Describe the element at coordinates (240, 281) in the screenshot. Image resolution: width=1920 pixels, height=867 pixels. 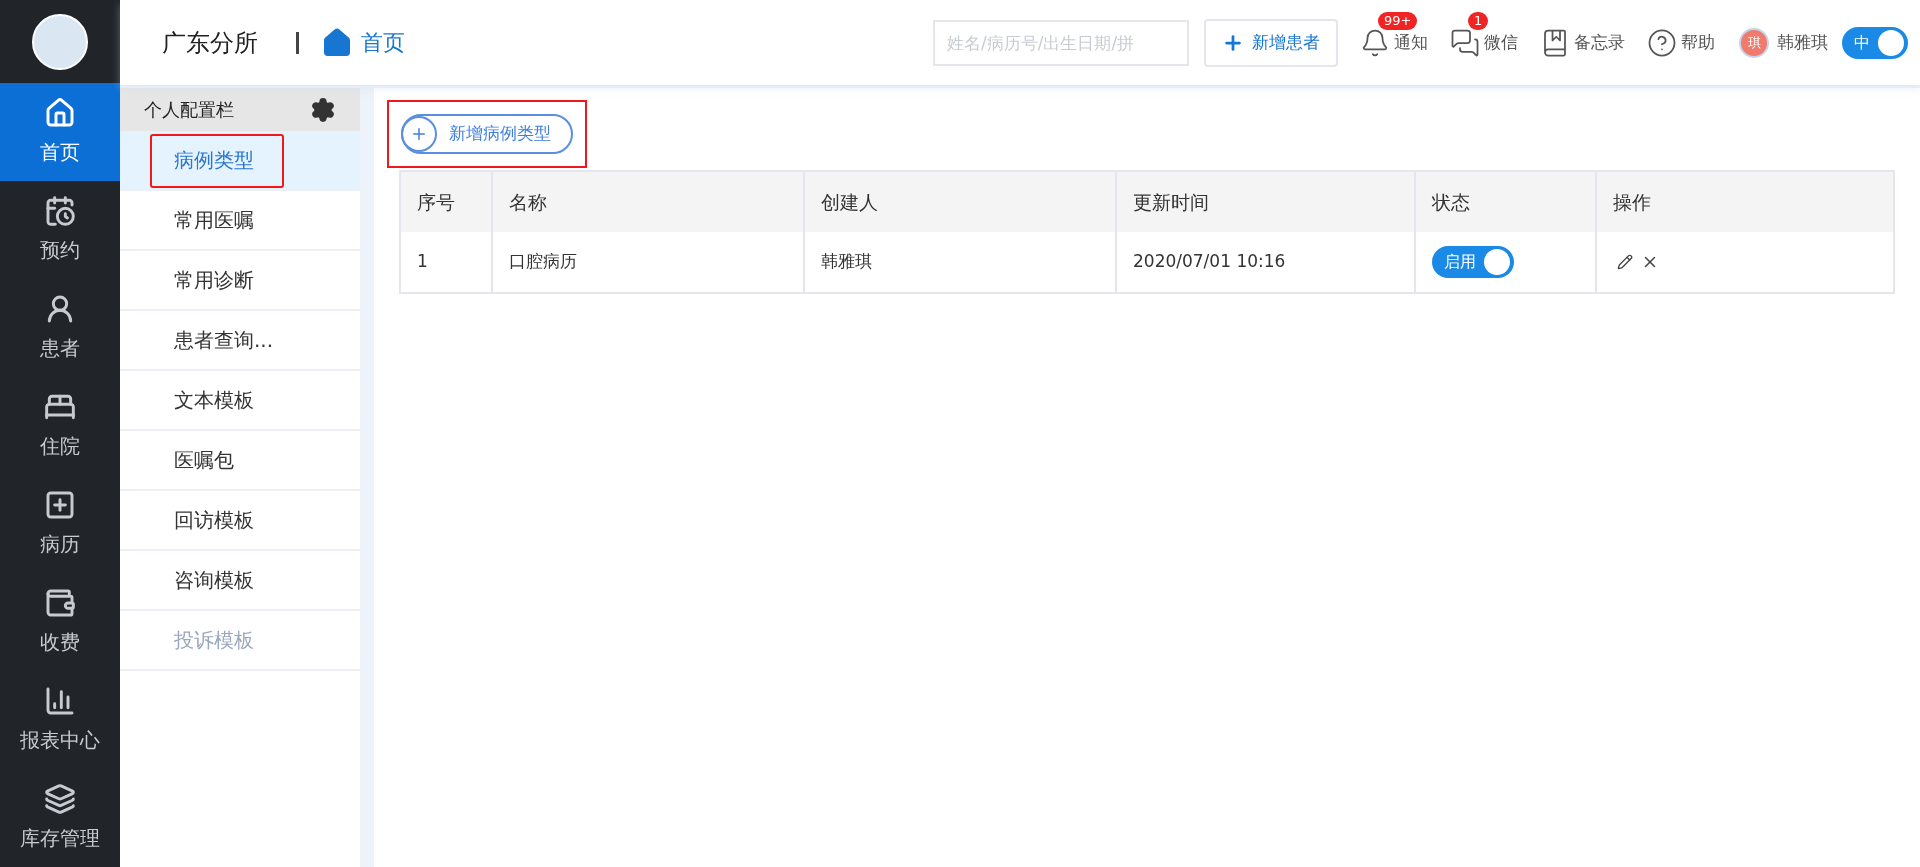
I see `sidebar-item: 常用诊断` at that location.